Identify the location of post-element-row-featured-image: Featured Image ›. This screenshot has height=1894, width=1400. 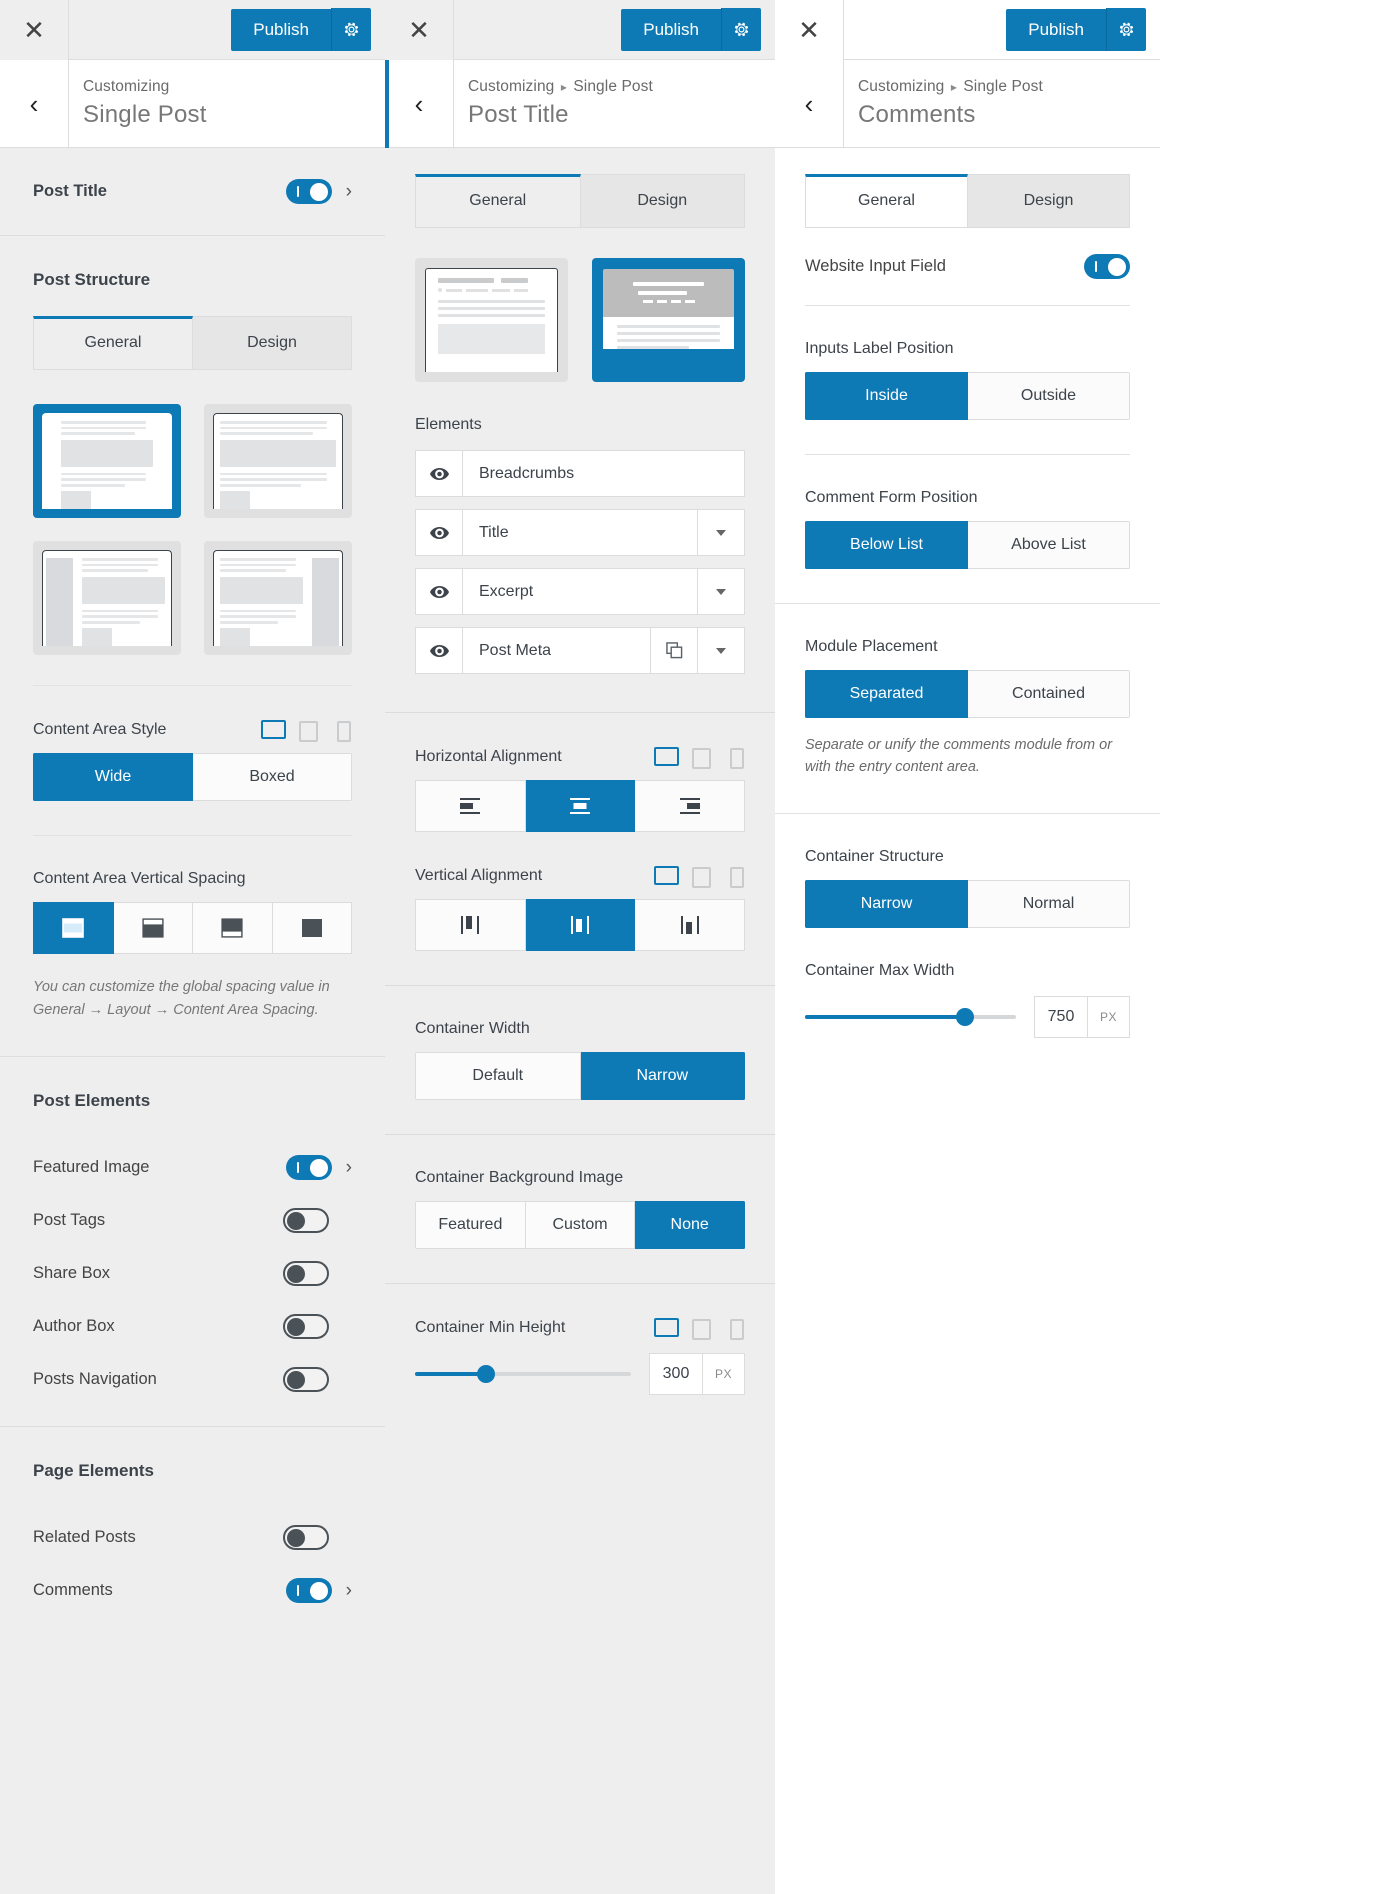
(192, 1167).